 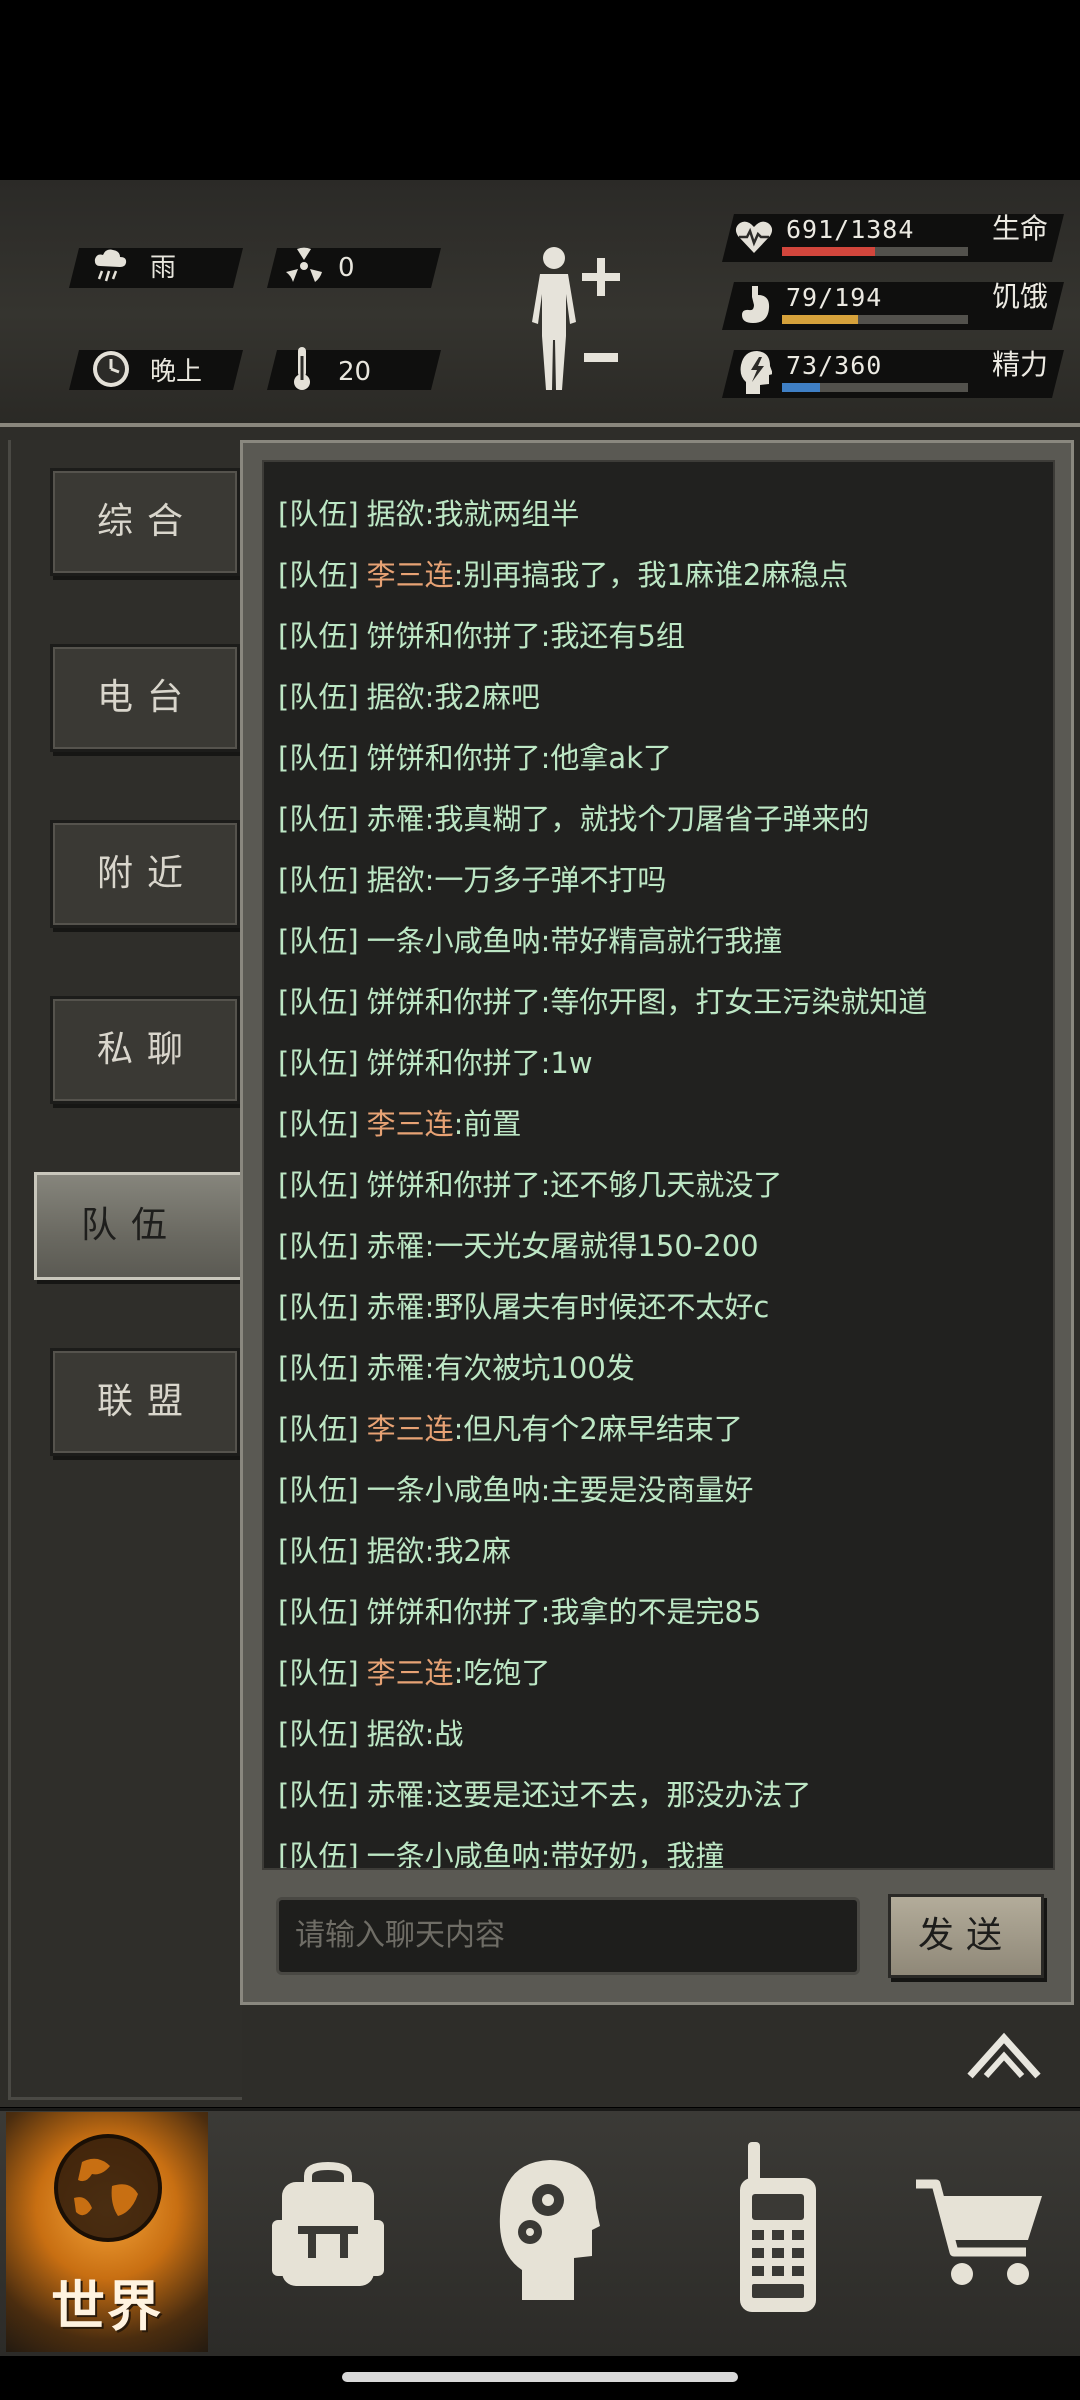 I want to click on chat-message: [队伍] 饼饼和你拼了:我拿的不是完85, so click(x=519, y=1612).